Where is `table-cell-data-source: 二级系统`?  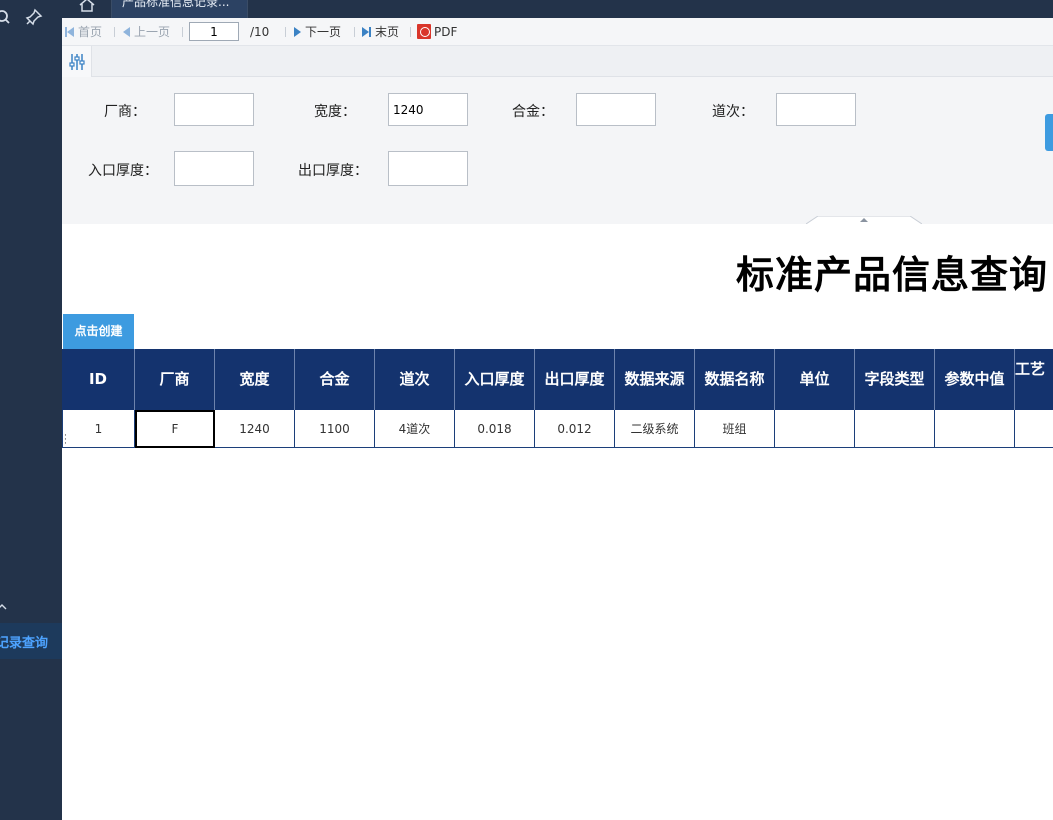
table-cell-data-source: 二级系统 is located at coordinates (655, 429).